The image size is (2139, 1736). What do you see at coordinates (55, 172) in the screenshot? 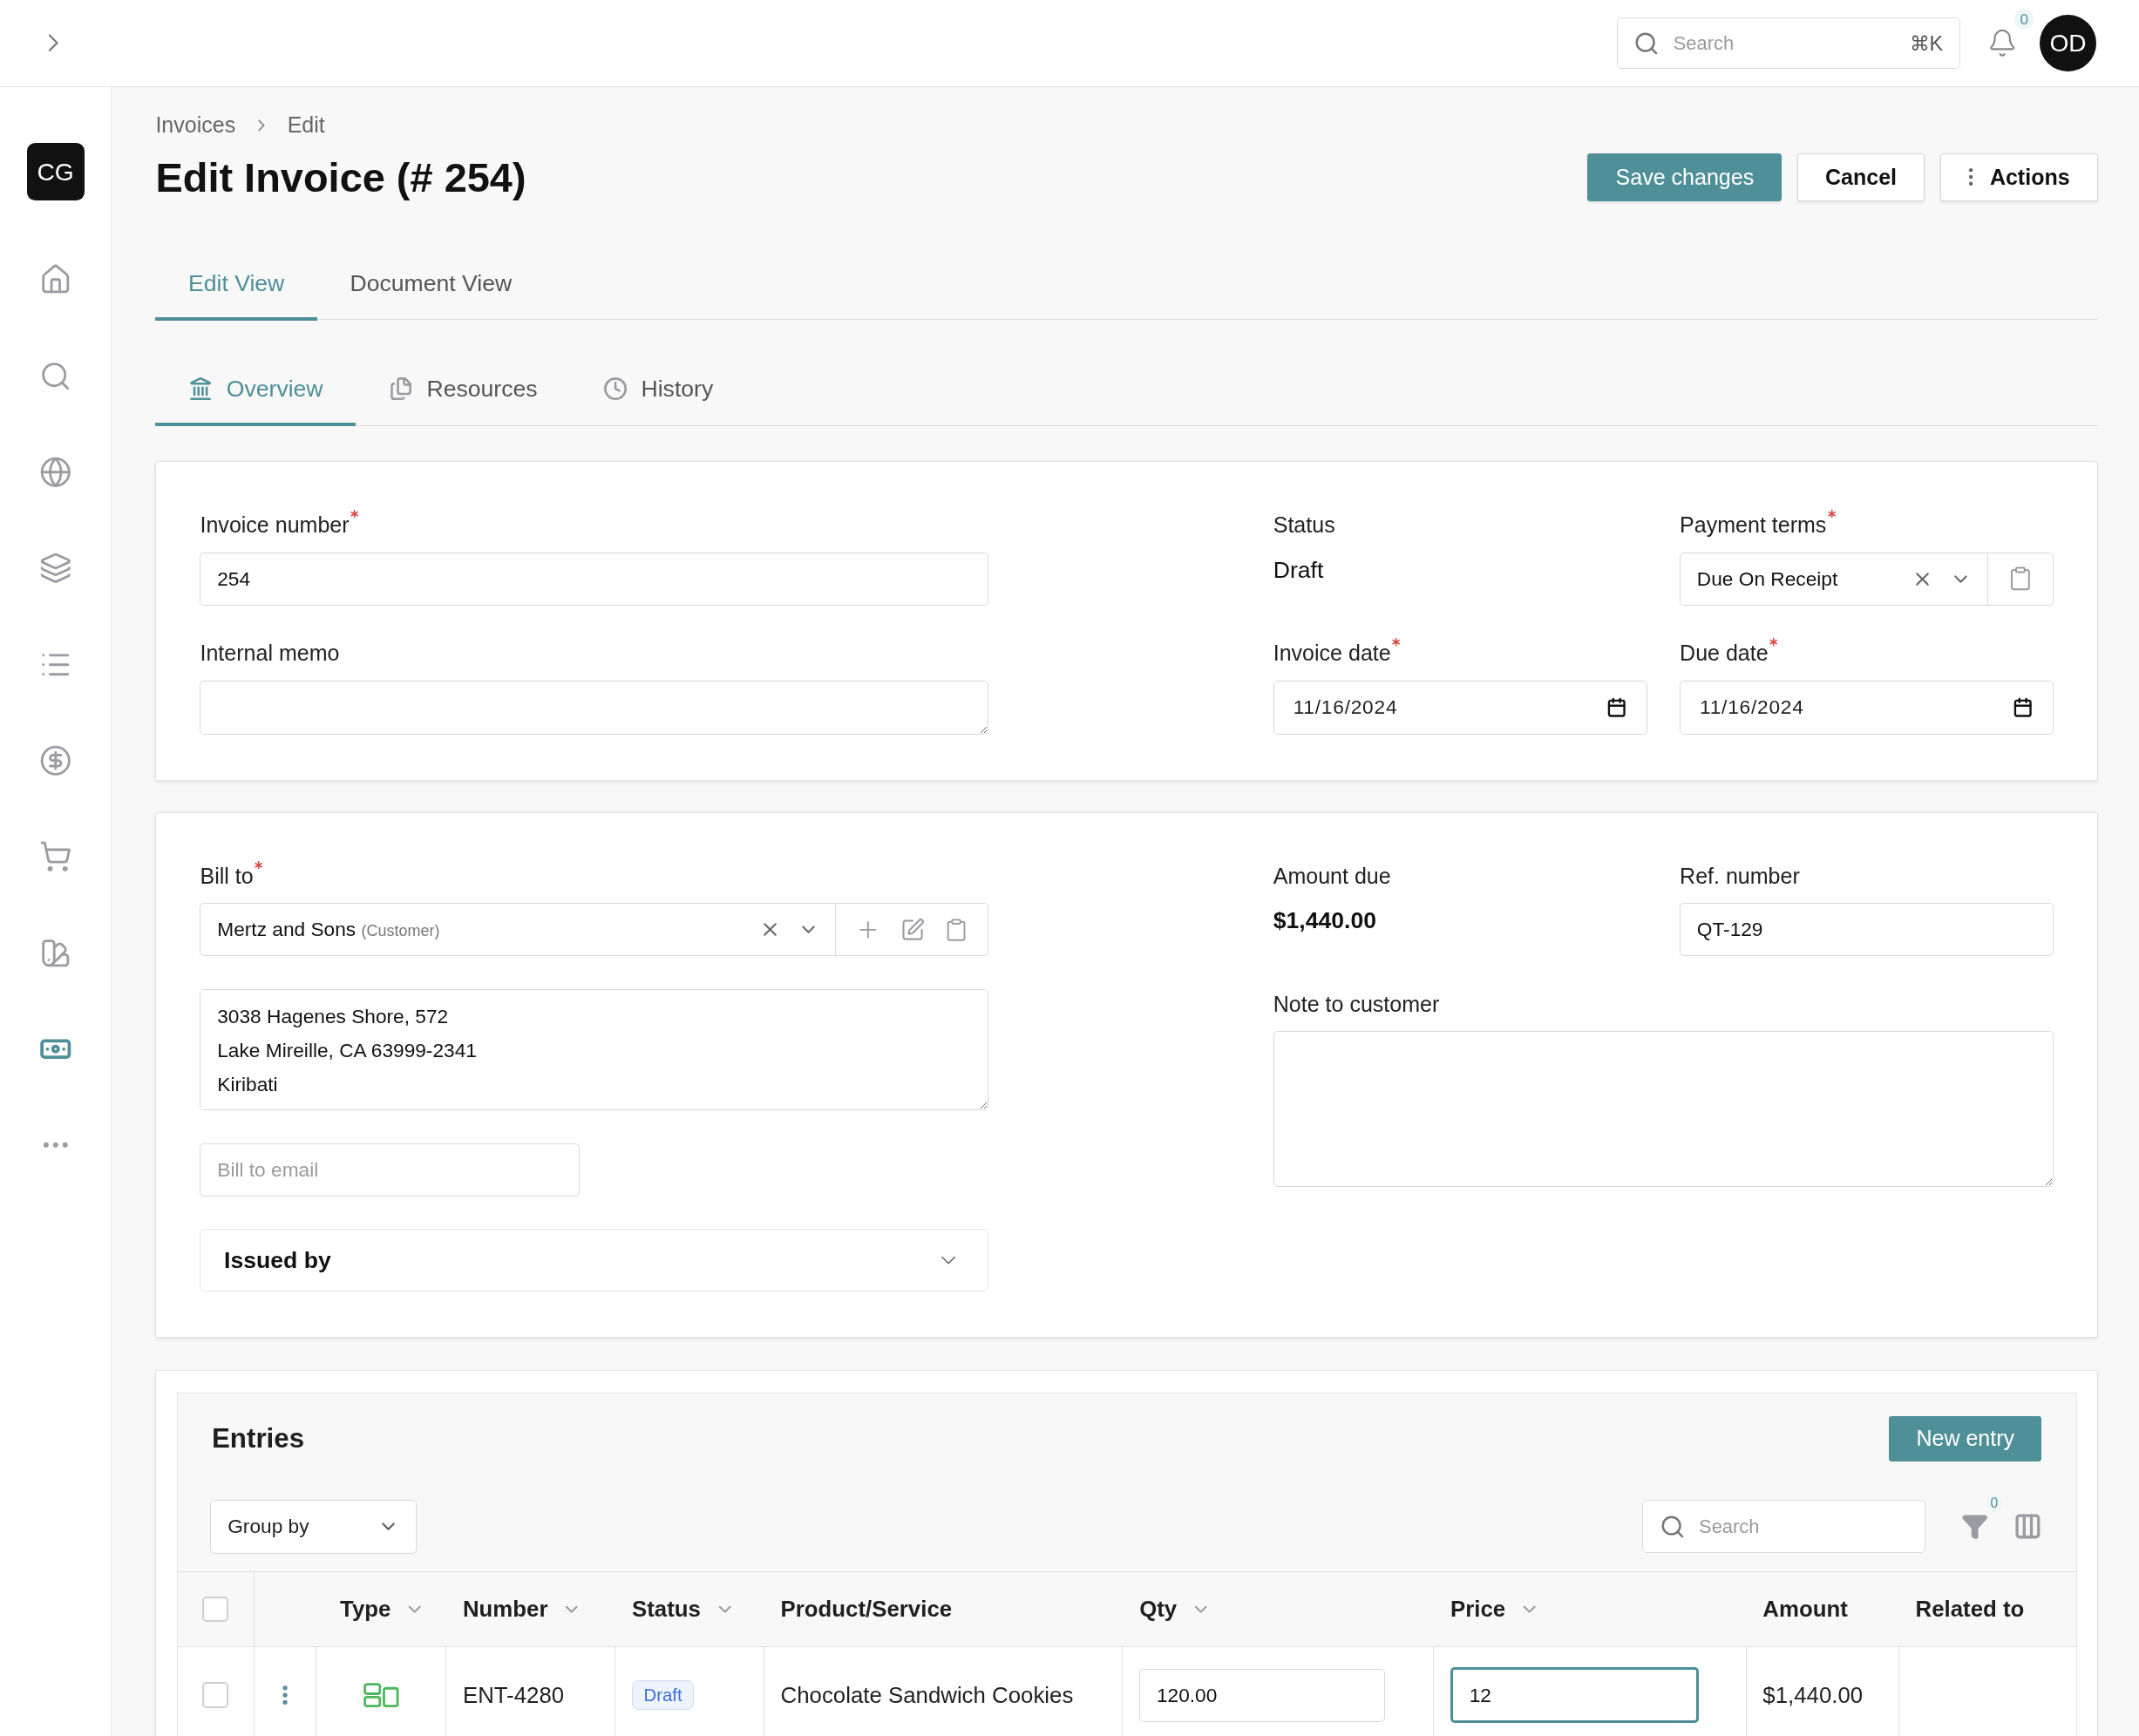
I see `logo: CG` at bounding box center [55, 172].